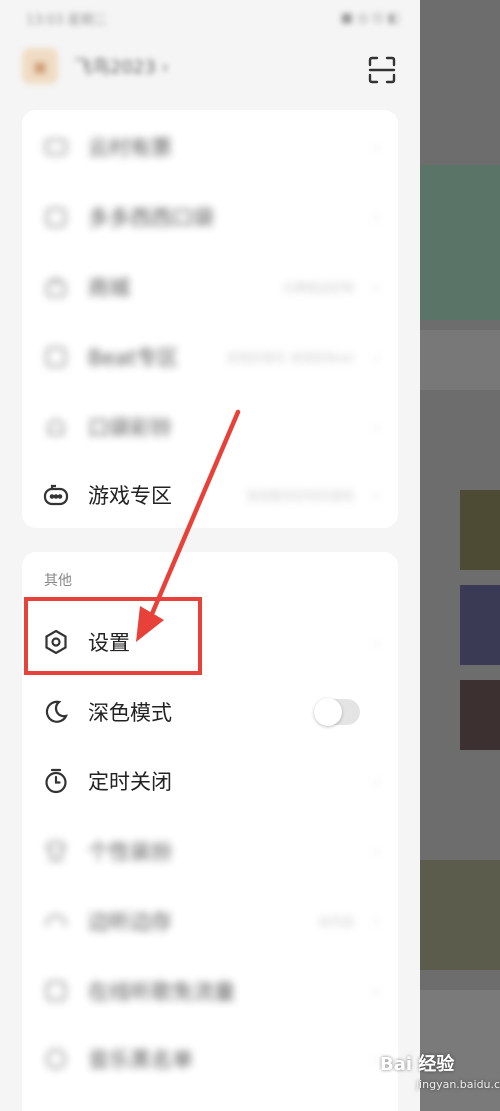  I want to click on watermark-url: jingyan.baidu.com, so click(458, 1084).